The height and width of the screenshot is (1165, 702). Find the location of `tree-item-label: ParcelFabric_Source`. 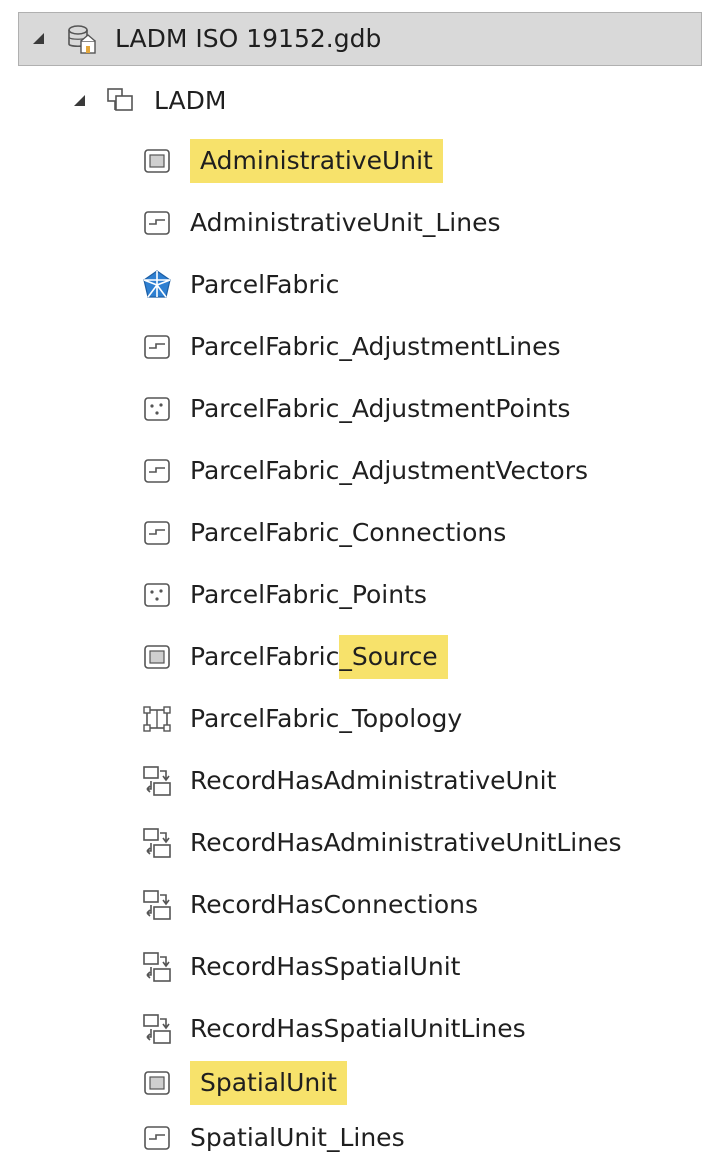

tree-item-label: ParcelFabric_Source is located at coordinates (319, 657).